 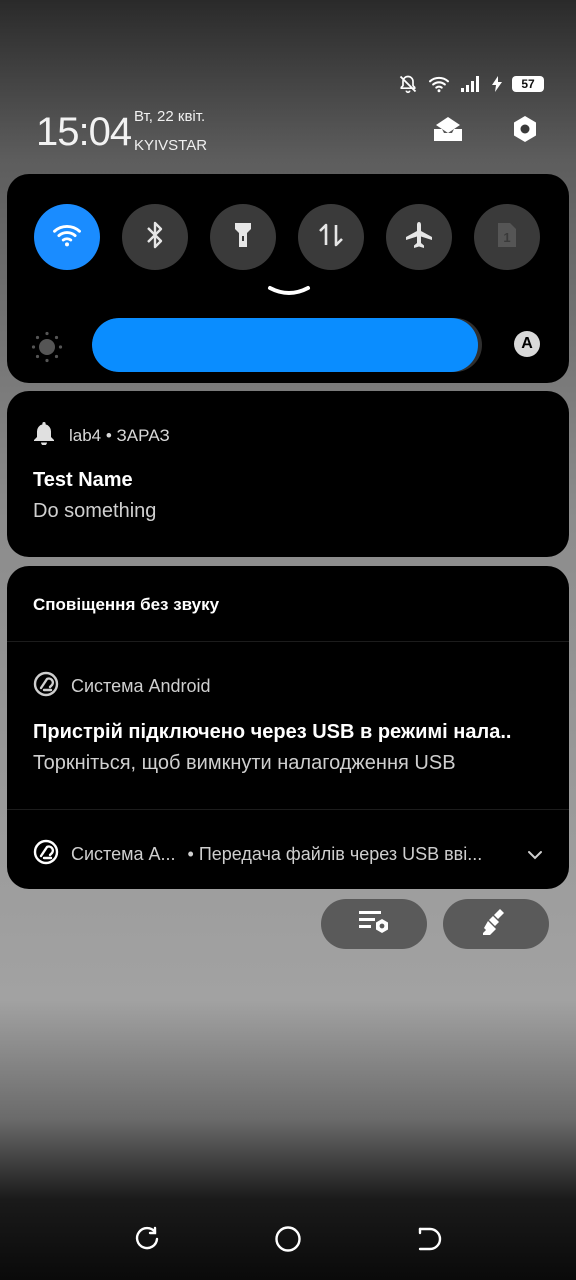 I want to click on notification-settings-icon, so click(x=374, y=924).